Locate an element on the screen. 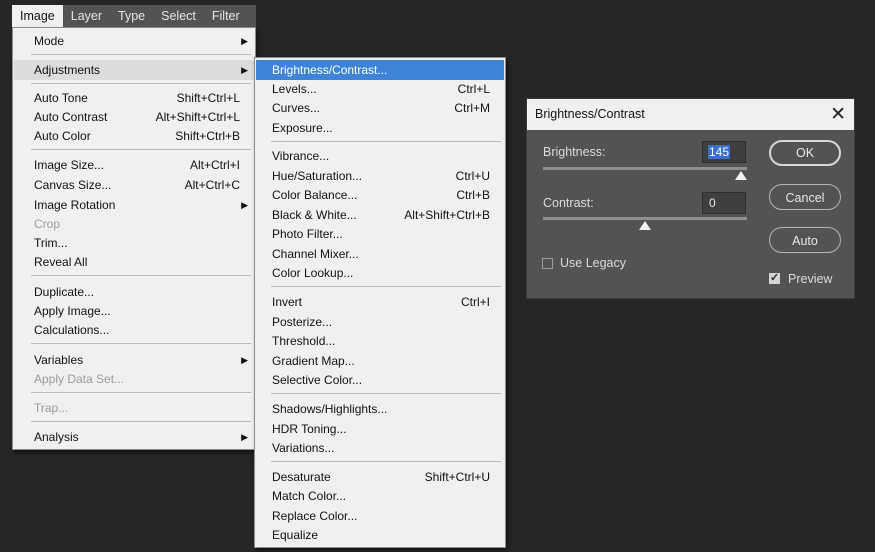 The width and height of the screenshot is (875, 552). menu-item-invert: Invert Ctrl+I is located at coordinates (380, 302).